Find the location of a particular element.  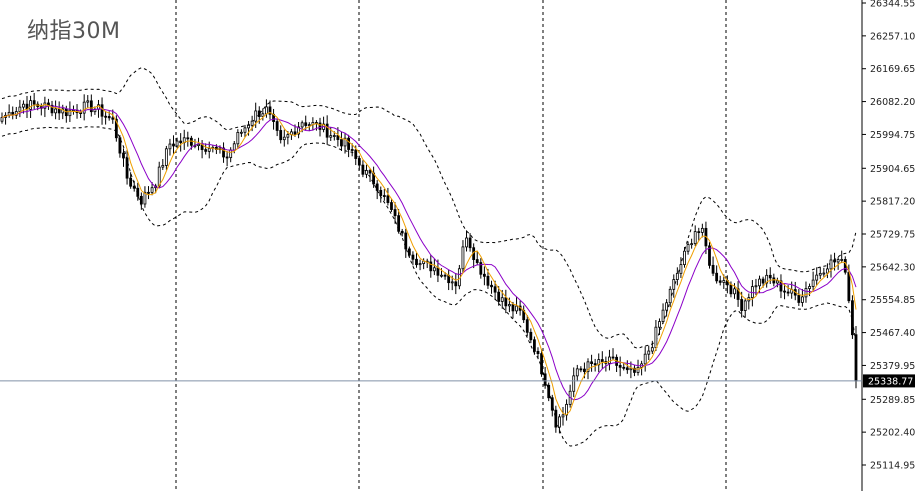

y-tick-label: 25379.95 is located at coordinates (892, 366).